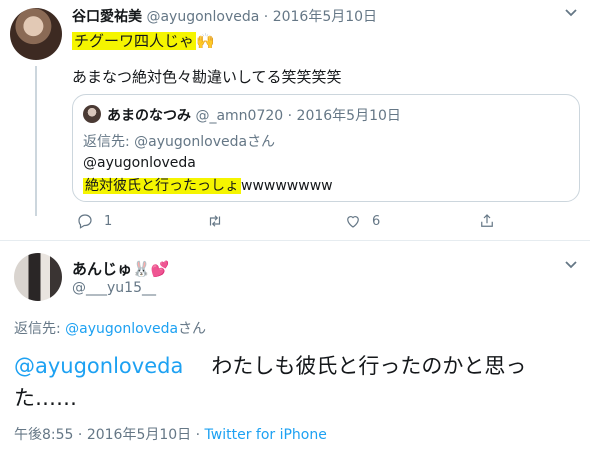 This screenshot has height=452, width=590. What do you see at coordinates (205, 41) in the screenshot?
I see `raising-hands-emoji: 🙌` at bounding box center [205, 41].